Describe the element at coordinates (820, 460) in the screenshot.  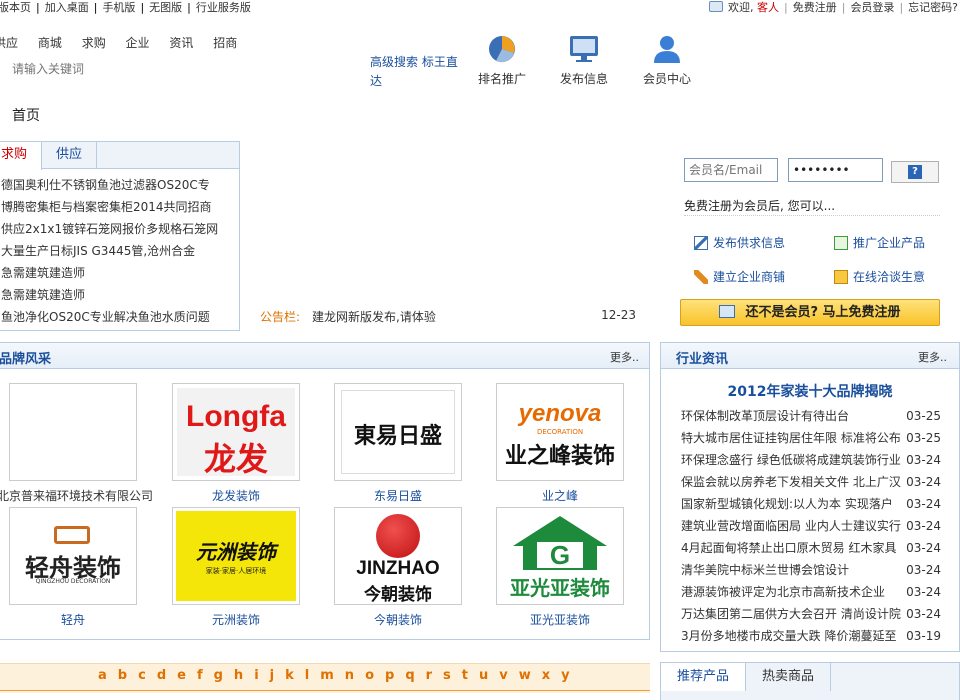
I see `news-item: 环保理念盛行 绿色低碳将成建筑装饰行业 03-24` at that location.